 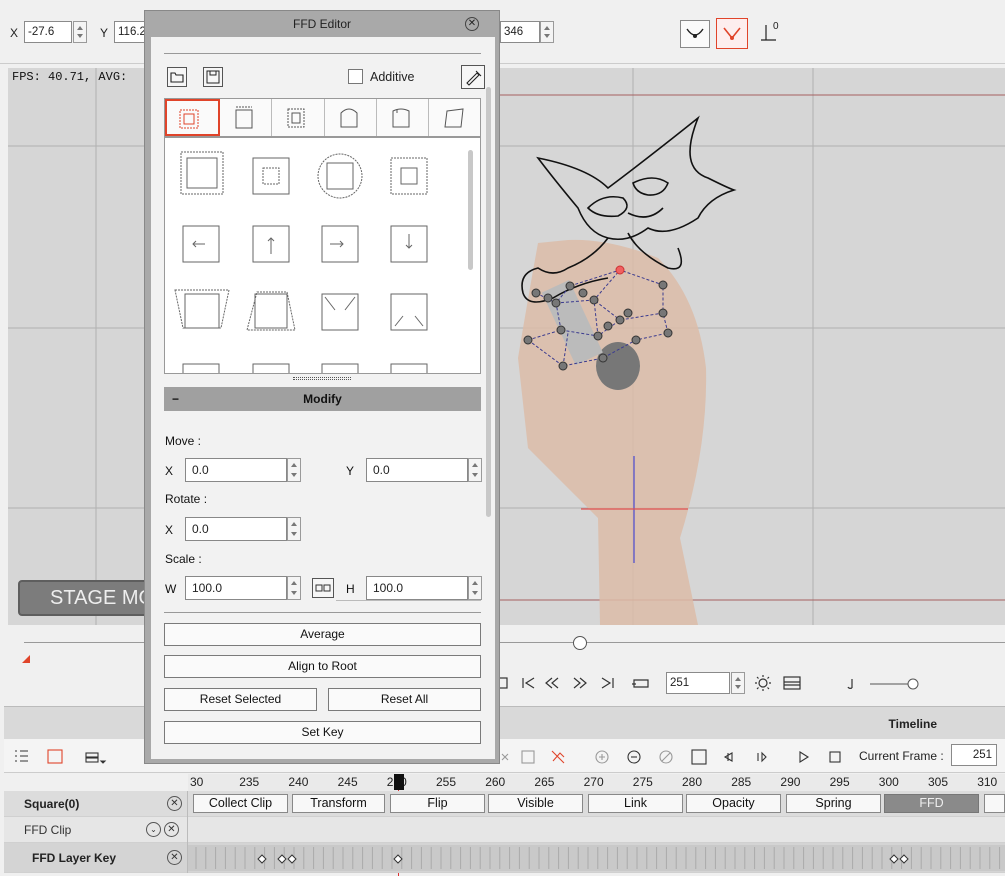 I want to click on scale-w-spinner, so click(x=294, y=588).